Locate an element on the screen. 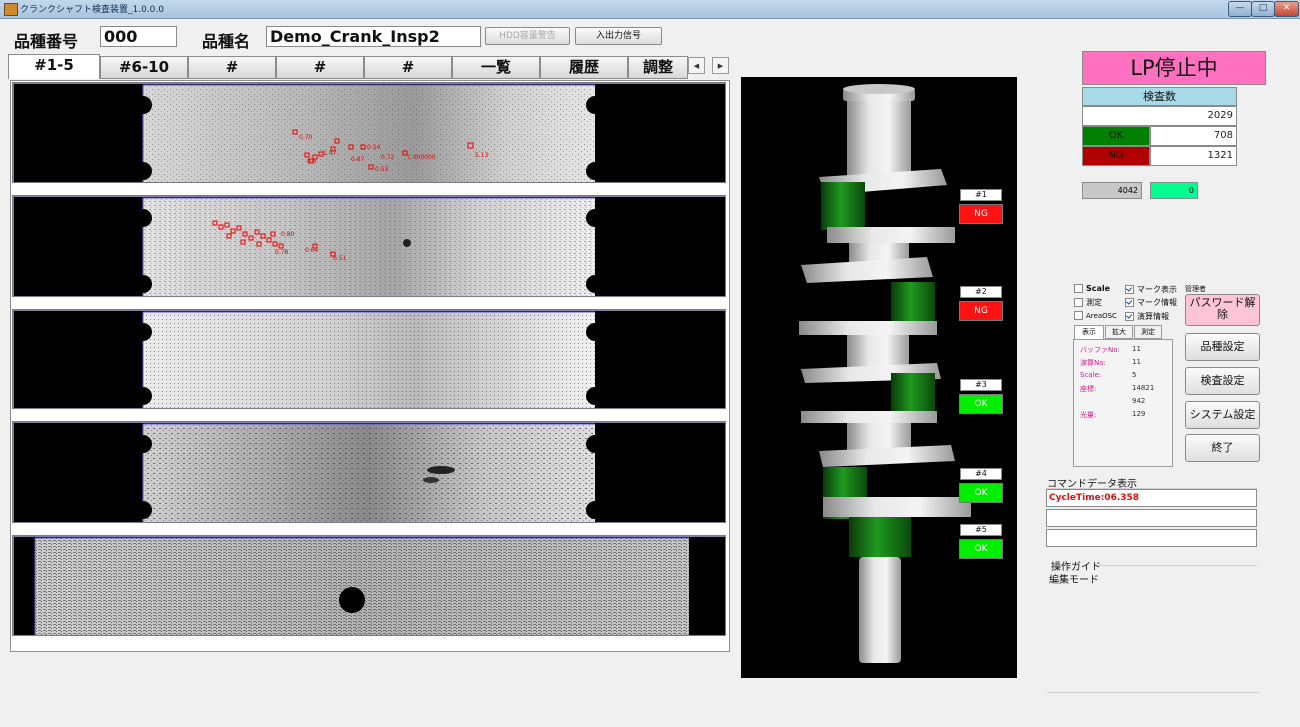  product-name-field: Demo_Crank_Insp2 is located at coordinates (373, 36).